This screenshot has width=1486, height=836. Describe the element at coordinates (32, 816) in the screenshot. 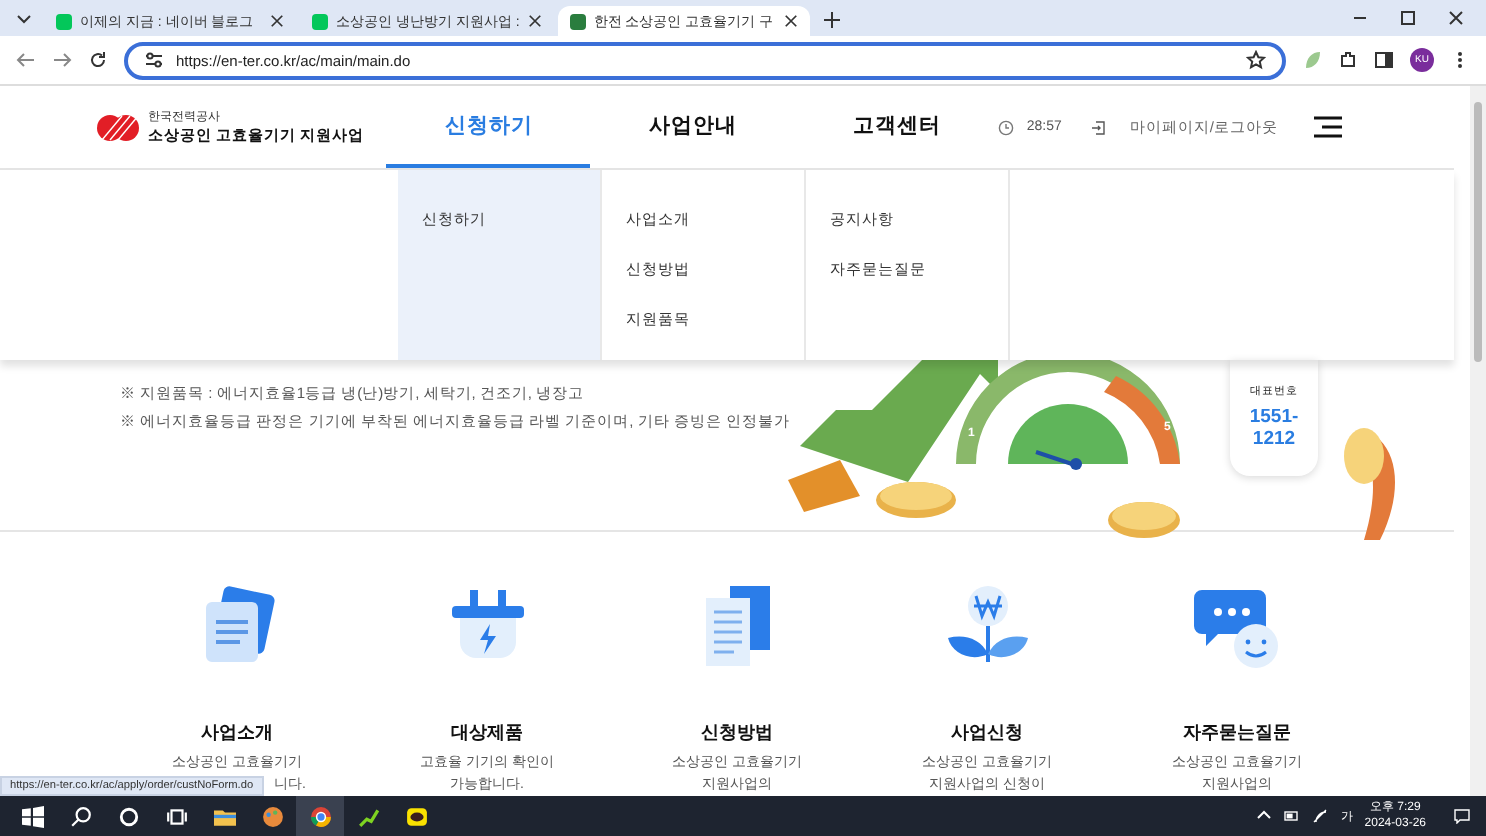

I see `windows-icon` at that location.